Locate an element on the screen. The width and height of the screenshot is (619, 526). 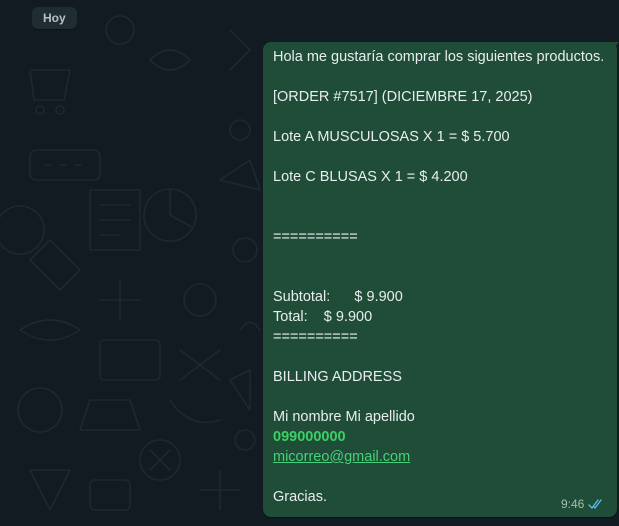
email-link: micorreo@gmail.com is located at coordinates (341, 457).